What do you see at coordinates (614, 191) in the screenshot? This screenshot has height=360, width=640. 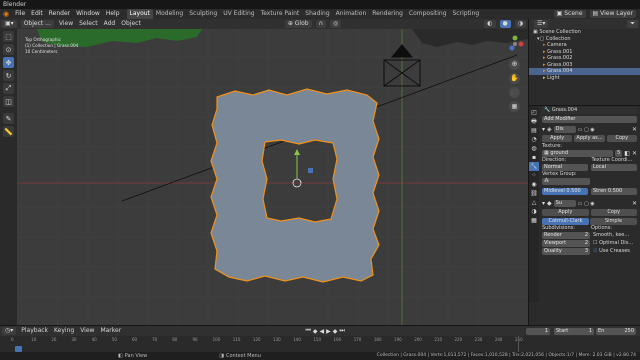 I see `strength-field: Stren 0.500` at bounding box center [614, 191].